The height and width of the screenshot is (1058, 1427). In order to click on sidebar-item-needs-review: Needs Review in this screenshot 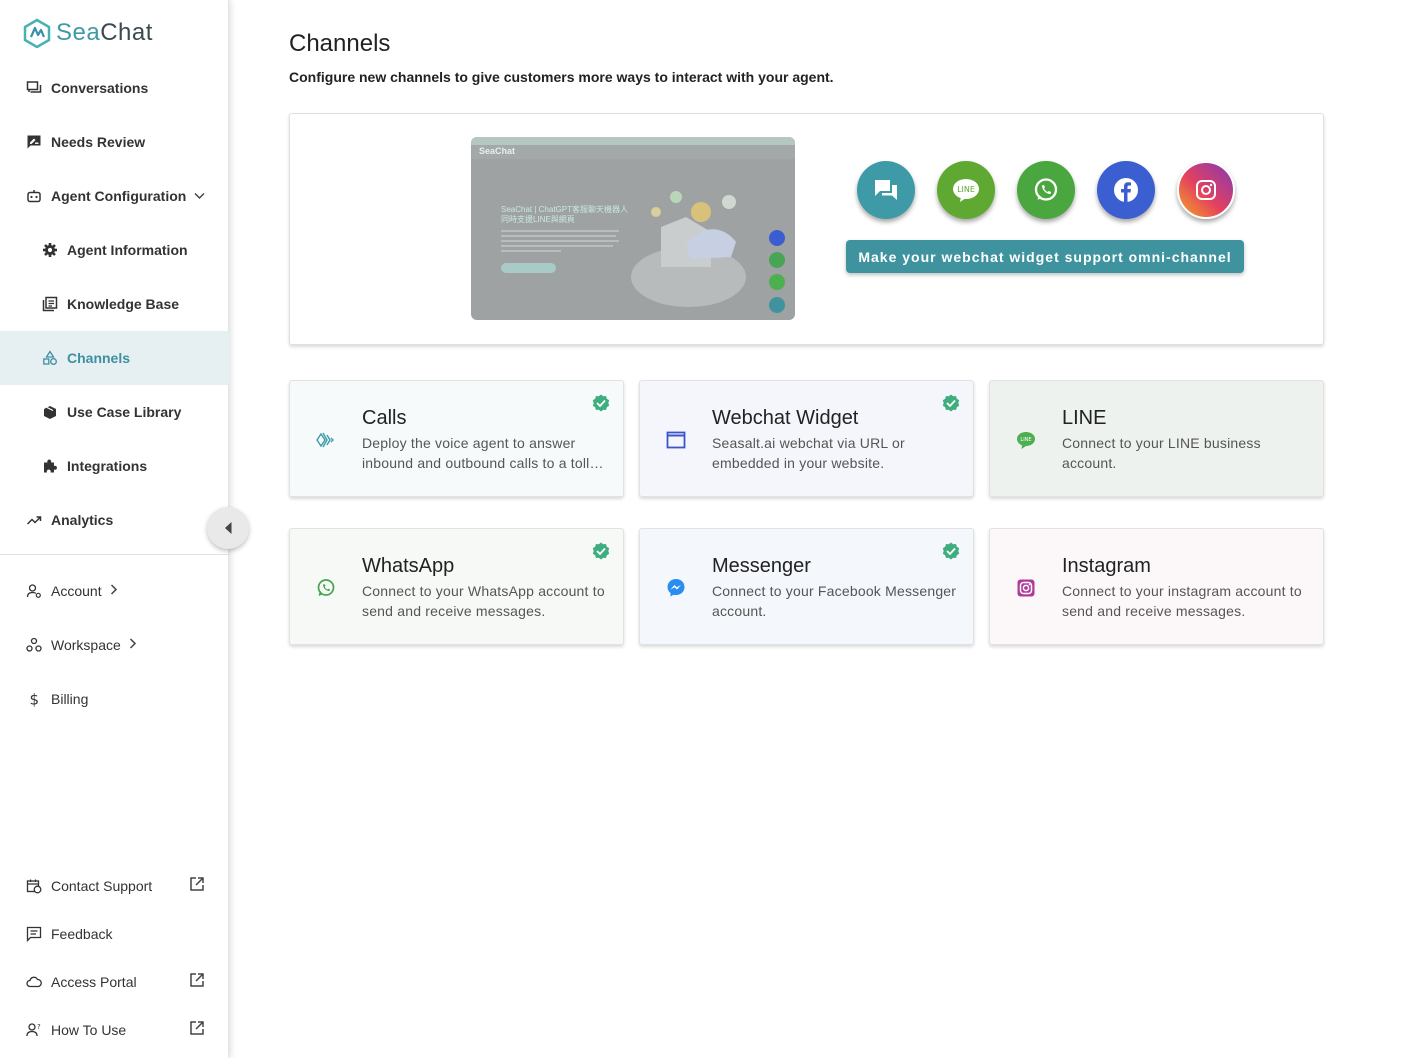, I will do `click(114, 142)`.